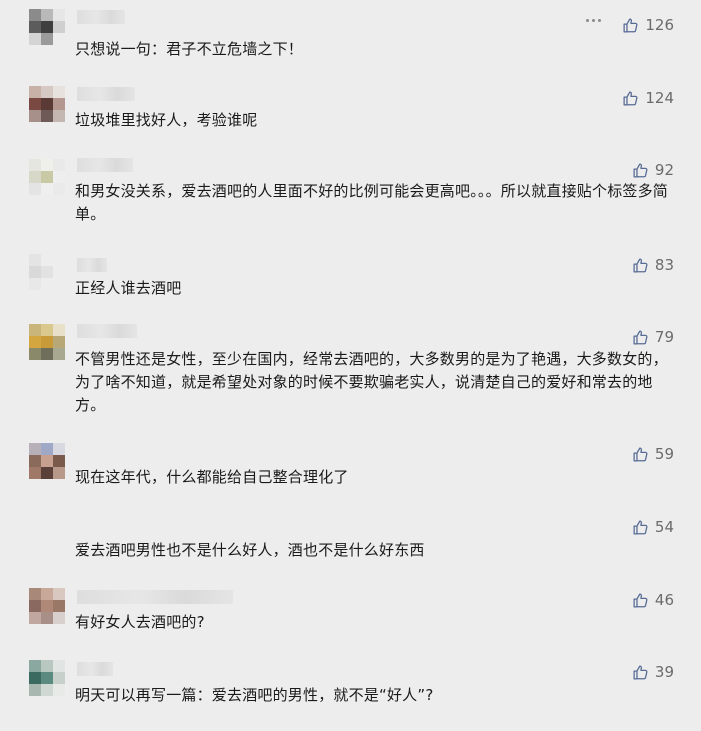 The width and height of the screenshot is (701, 731). Describe the element at coordinates (664, 527) in the screenshot. I see `like-count: 54` at that location.